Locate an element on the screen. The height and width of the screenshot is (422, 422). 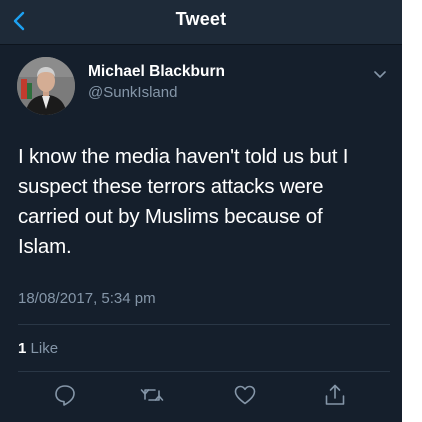
retweet-icon is located at coordinates (152, 395).